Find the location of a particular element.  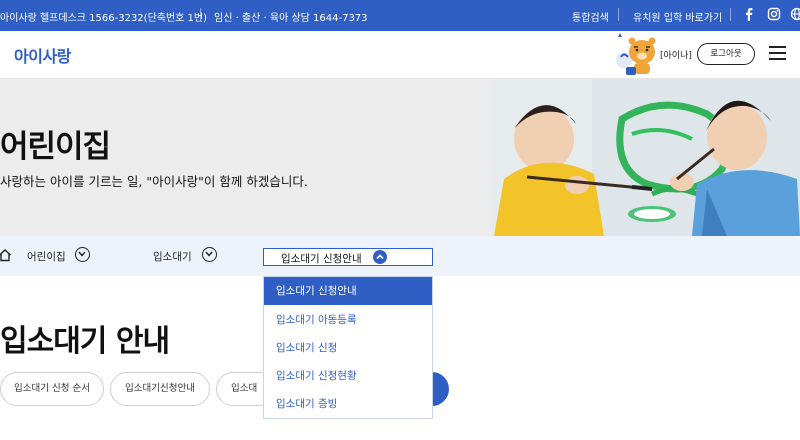

dropdown-item-waitlist-status: 입소대기 신청현황 is located at coordinates (348, 376).